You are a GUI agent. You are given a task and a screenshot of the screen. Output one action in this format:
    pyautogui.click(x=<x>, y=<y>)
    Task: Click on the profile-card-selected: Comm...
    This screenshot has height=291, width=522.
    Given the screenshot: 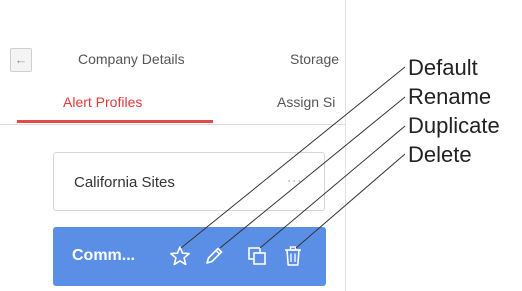 What is the action you would take?
    pyautogui.click(x=189, y=256)
    